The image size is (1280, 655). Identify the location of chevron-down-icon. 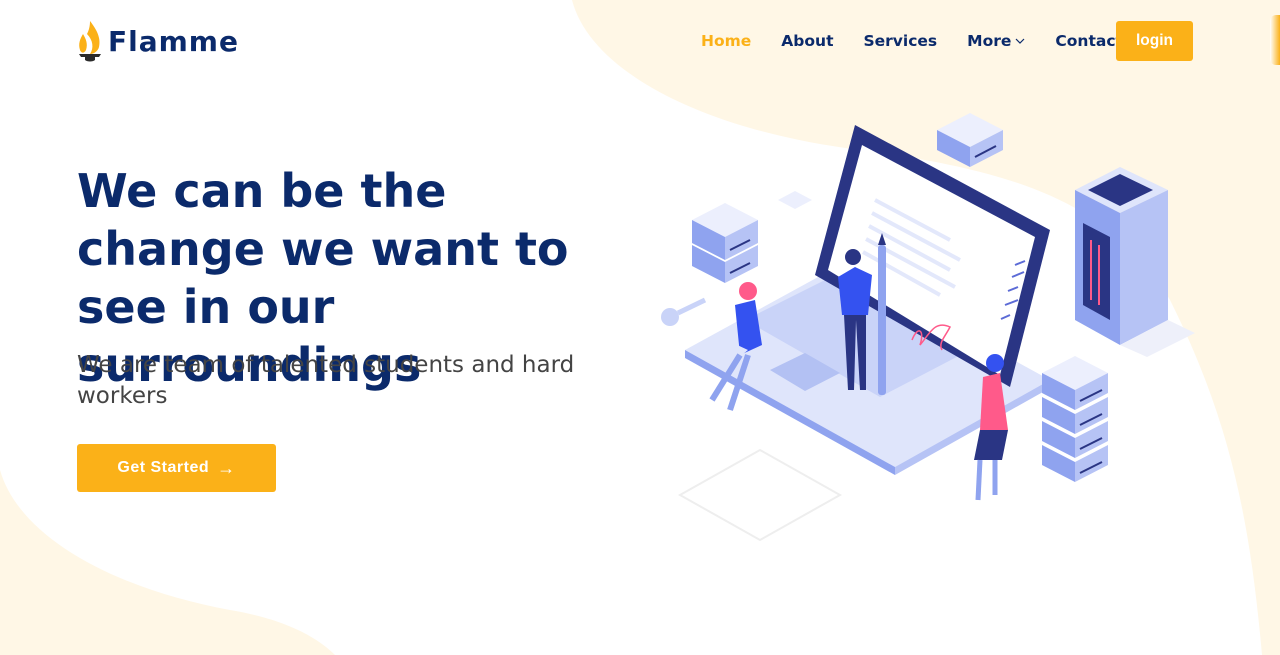
(1020, 41).